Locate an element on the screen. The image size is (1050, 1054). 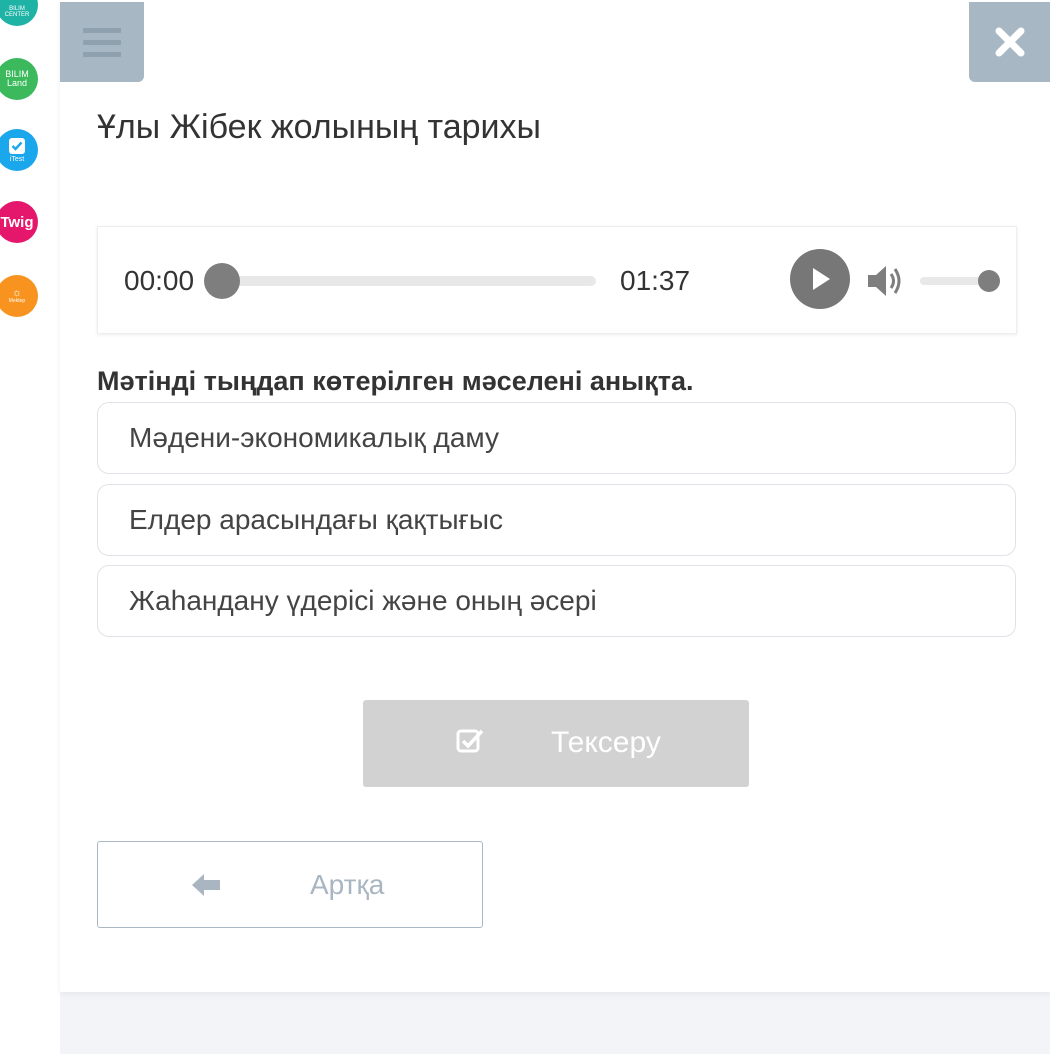
answer-option-label: Мәдени-экономикалық даму is located at coordinates (314, 437).